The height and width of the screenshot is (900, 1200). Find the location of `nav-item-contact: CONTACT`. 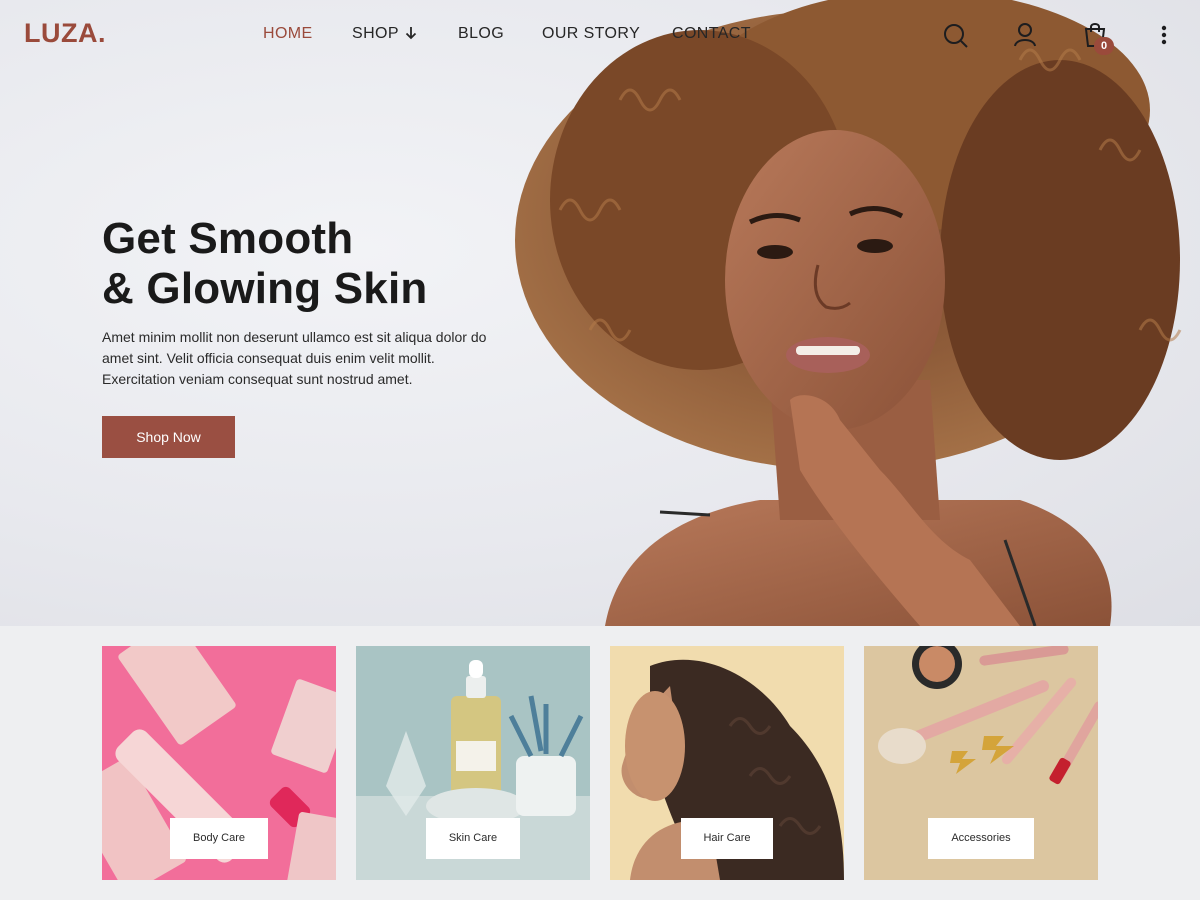

nav-item-contact: CONTACT is located at coordinates (711, 34).